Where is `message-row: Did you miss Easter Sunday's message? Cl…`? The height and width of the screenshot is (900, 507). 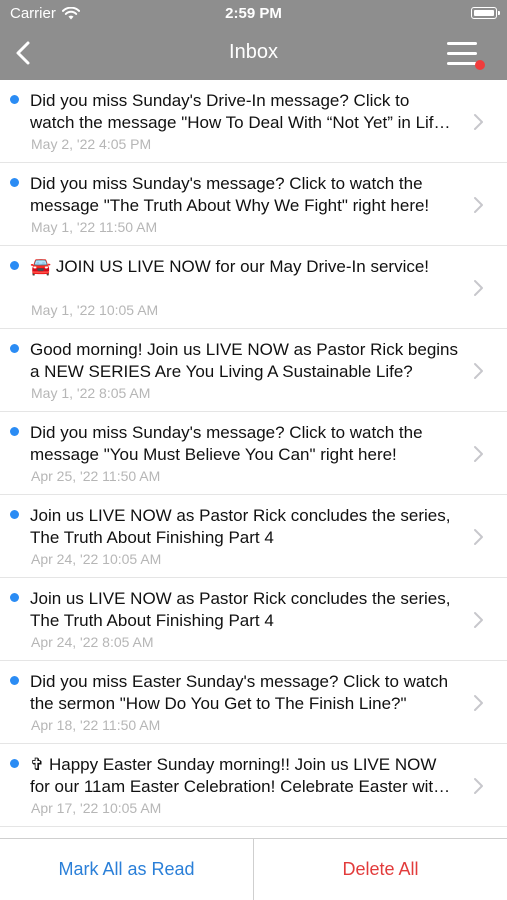 message-row: Did you miss Easter Sunday's message? Cl… is located at coordinates (253, 702).